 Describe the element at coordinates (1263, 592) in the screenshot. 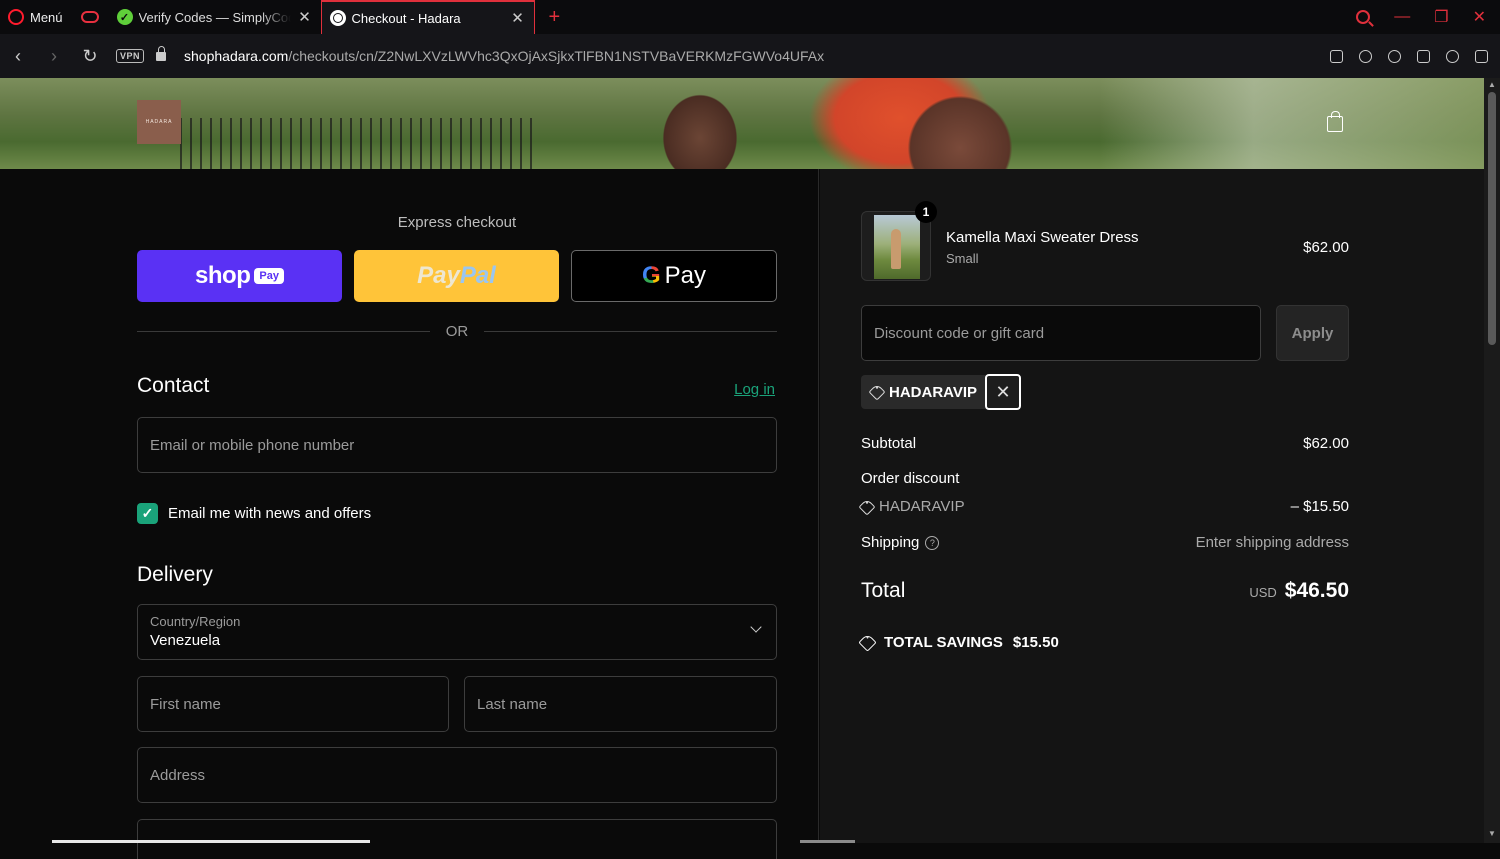

I see `total-currency: USD` at that location.